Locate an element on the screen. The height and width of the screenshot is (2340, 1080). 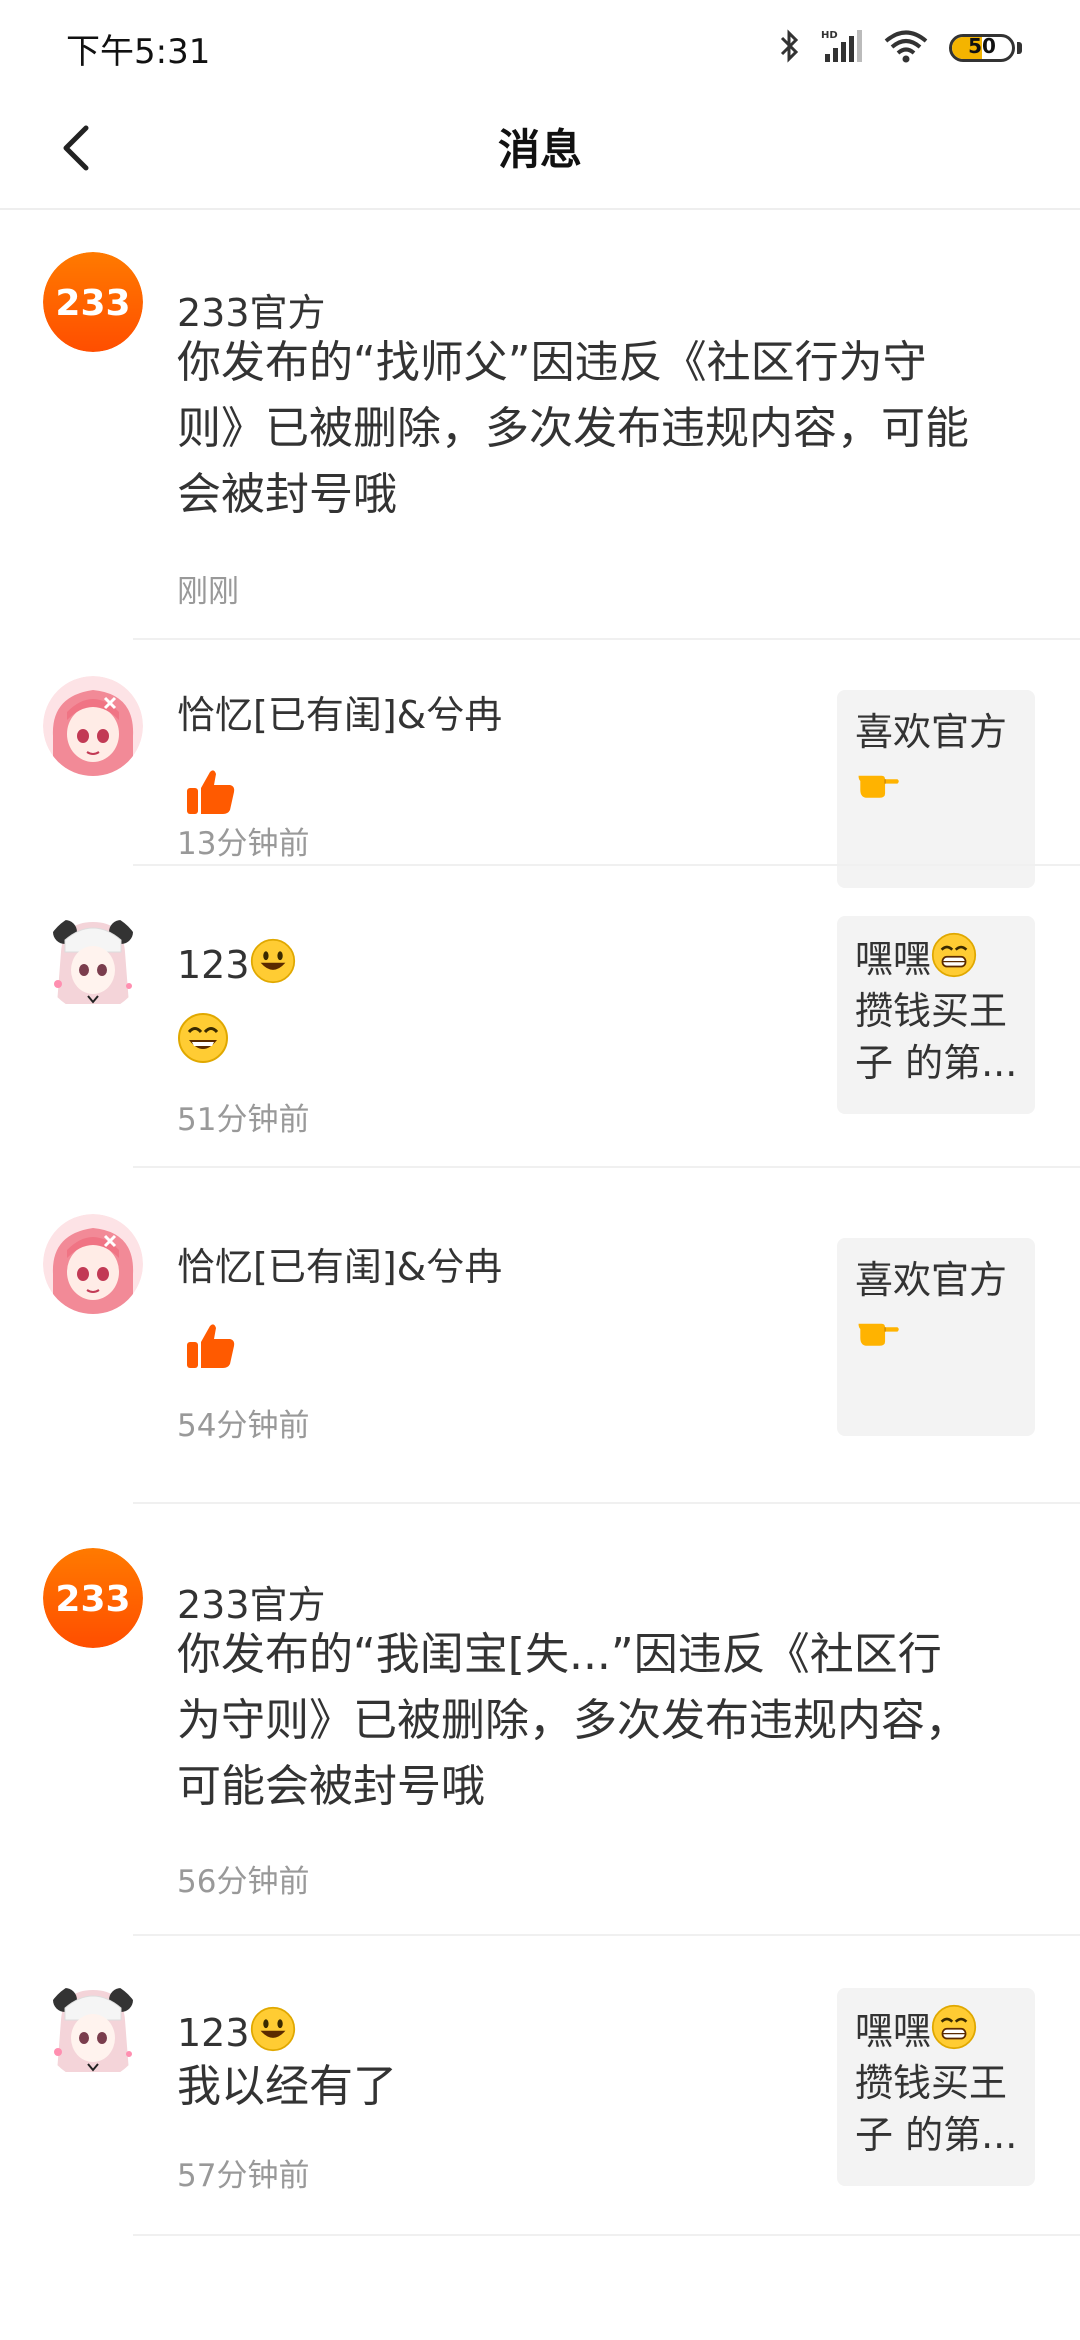
status-time: 下午5:31 is located at coordinates (138, 52).